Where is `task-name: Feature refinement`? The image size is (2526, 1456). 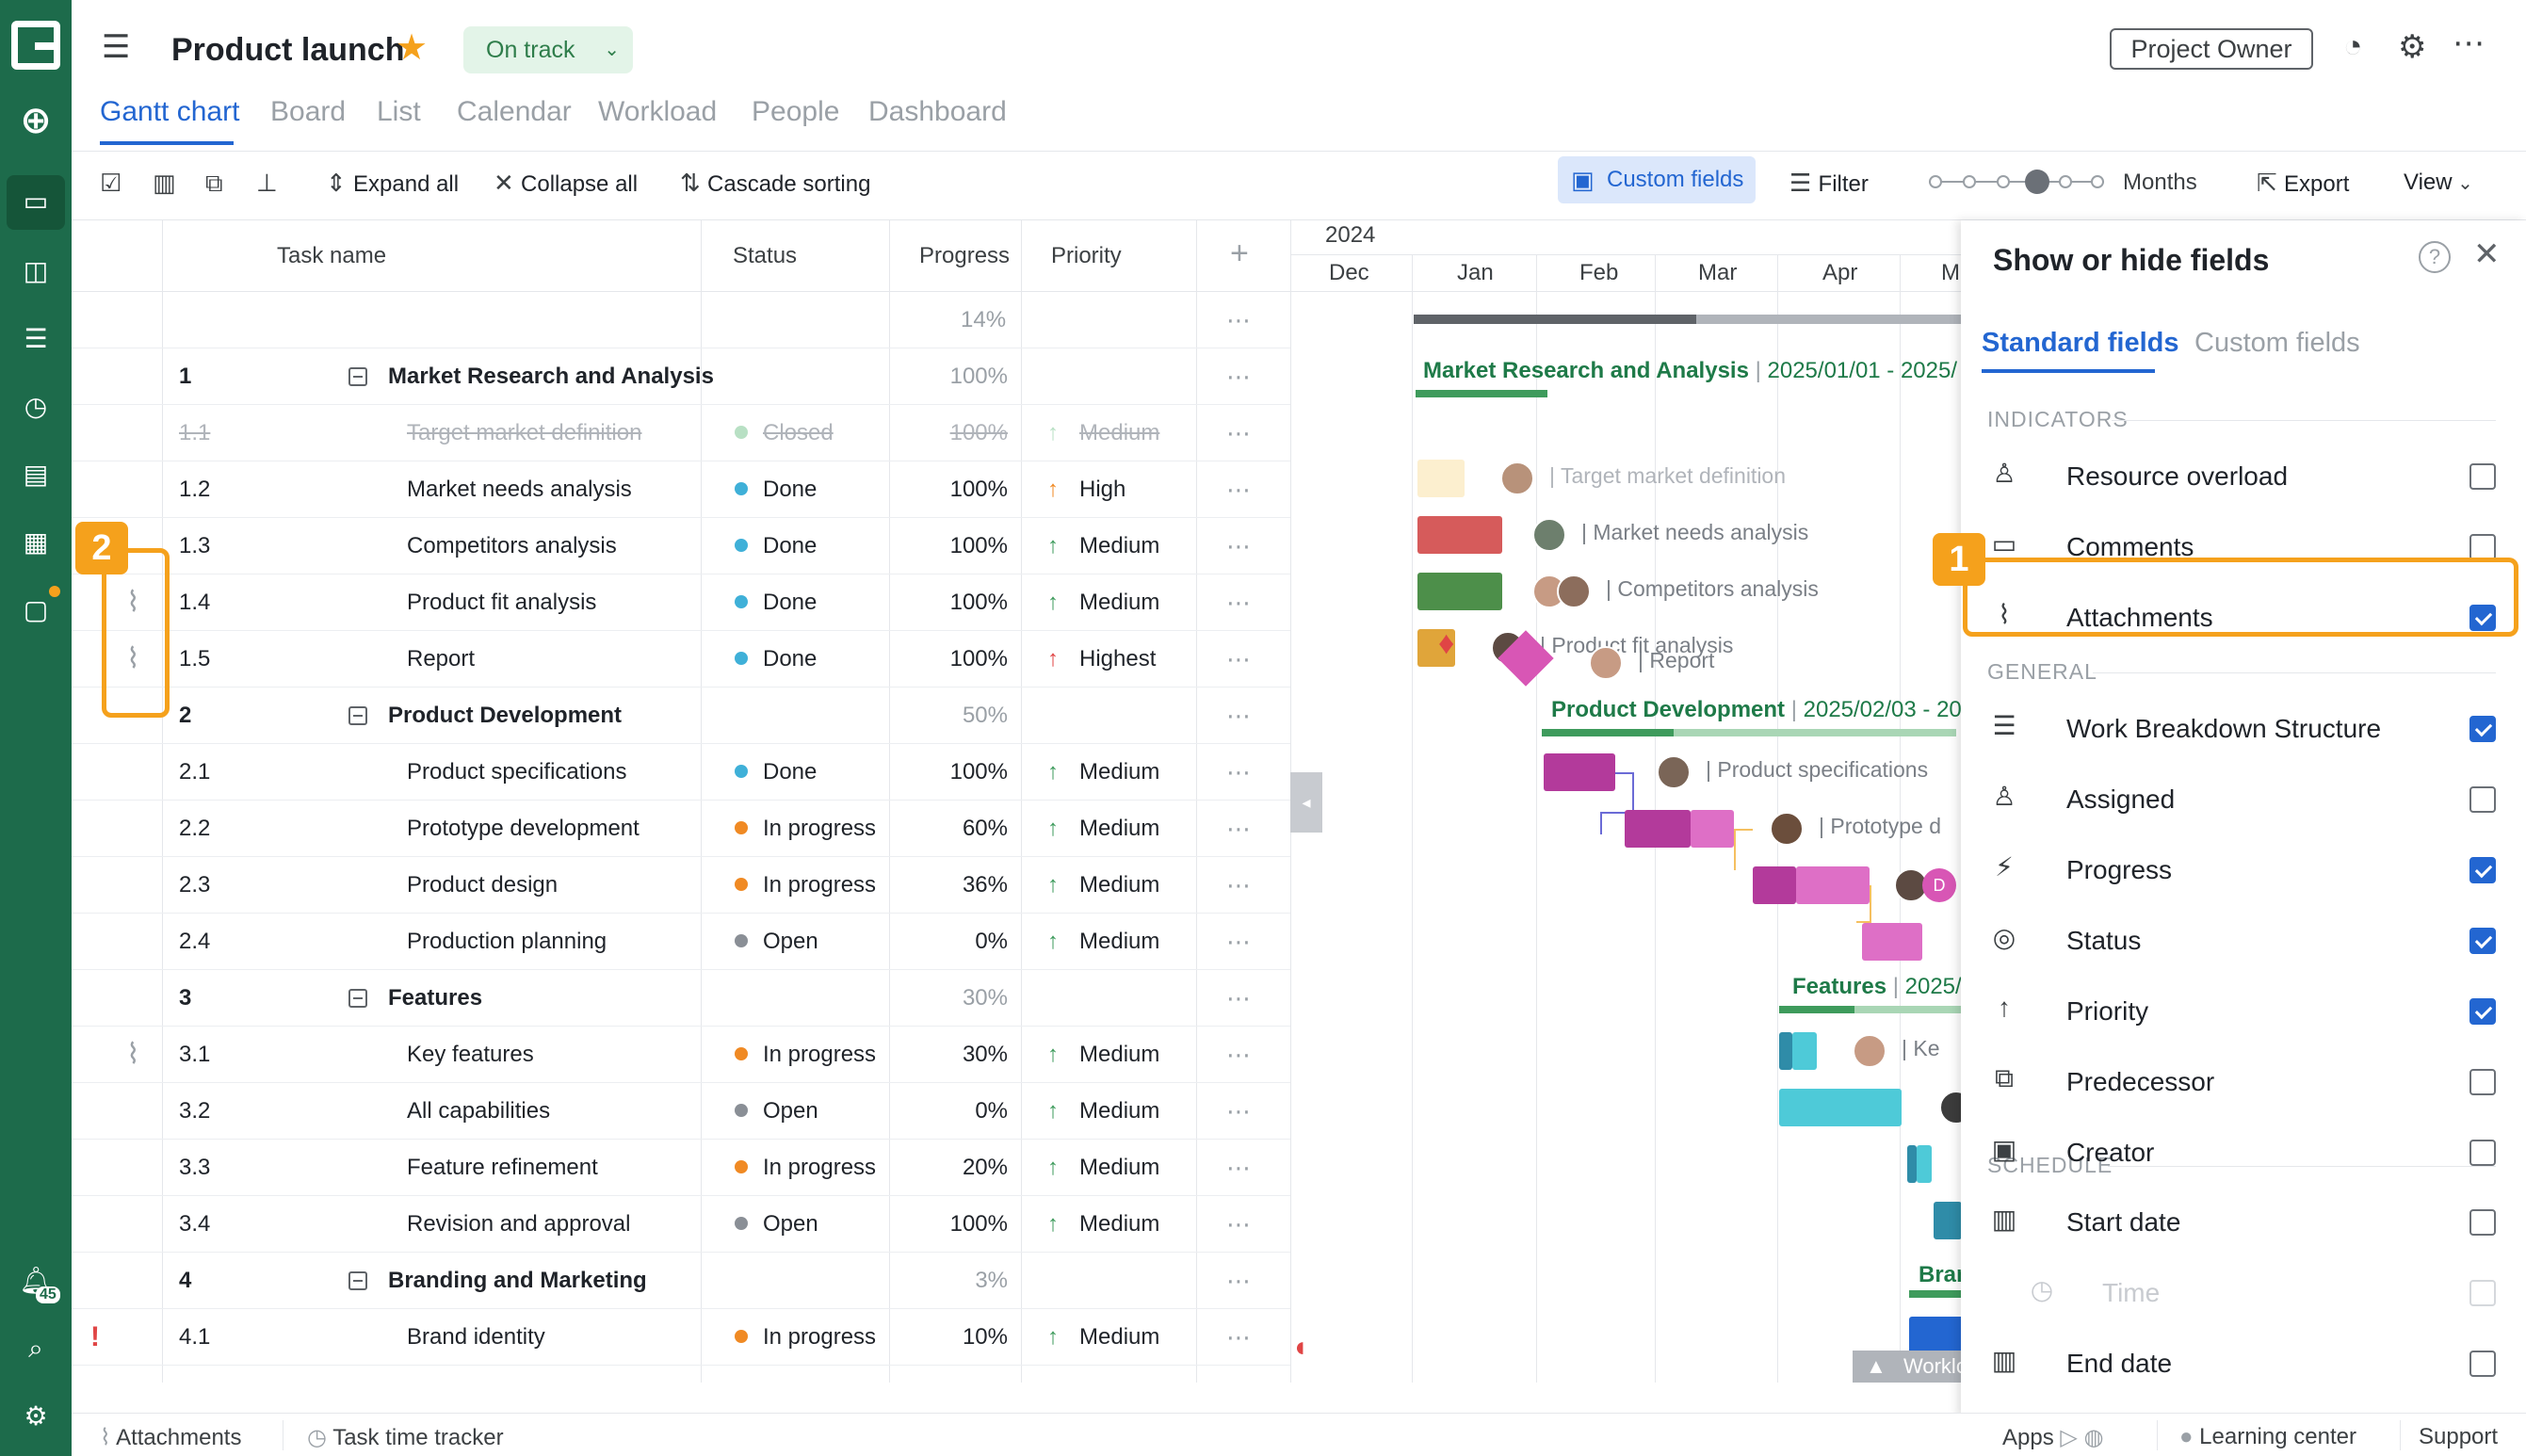
task-name: Feature refinement is located at coordinates (502, 1168).